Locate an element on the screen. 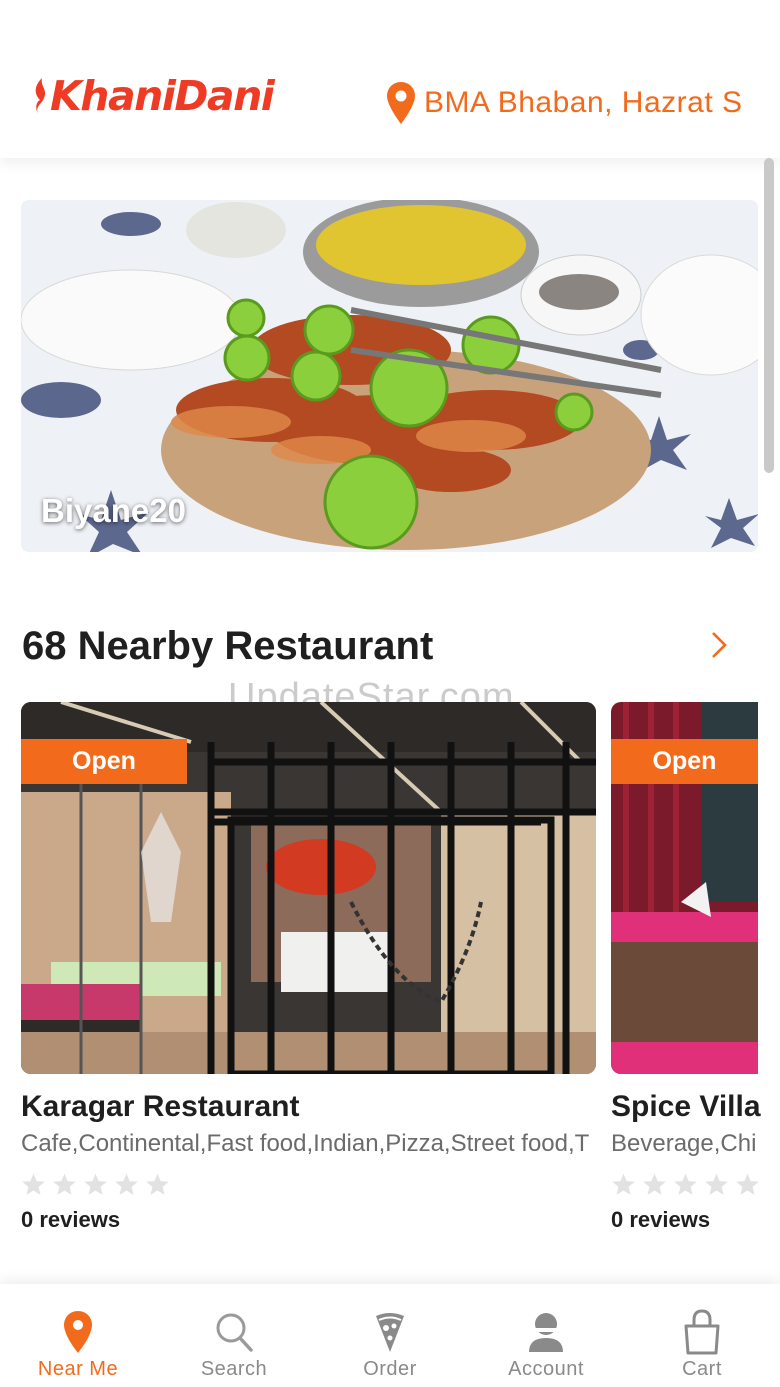 This screenshot has height=1387, width=780. scrollbar is located at coordinates (769, 315).